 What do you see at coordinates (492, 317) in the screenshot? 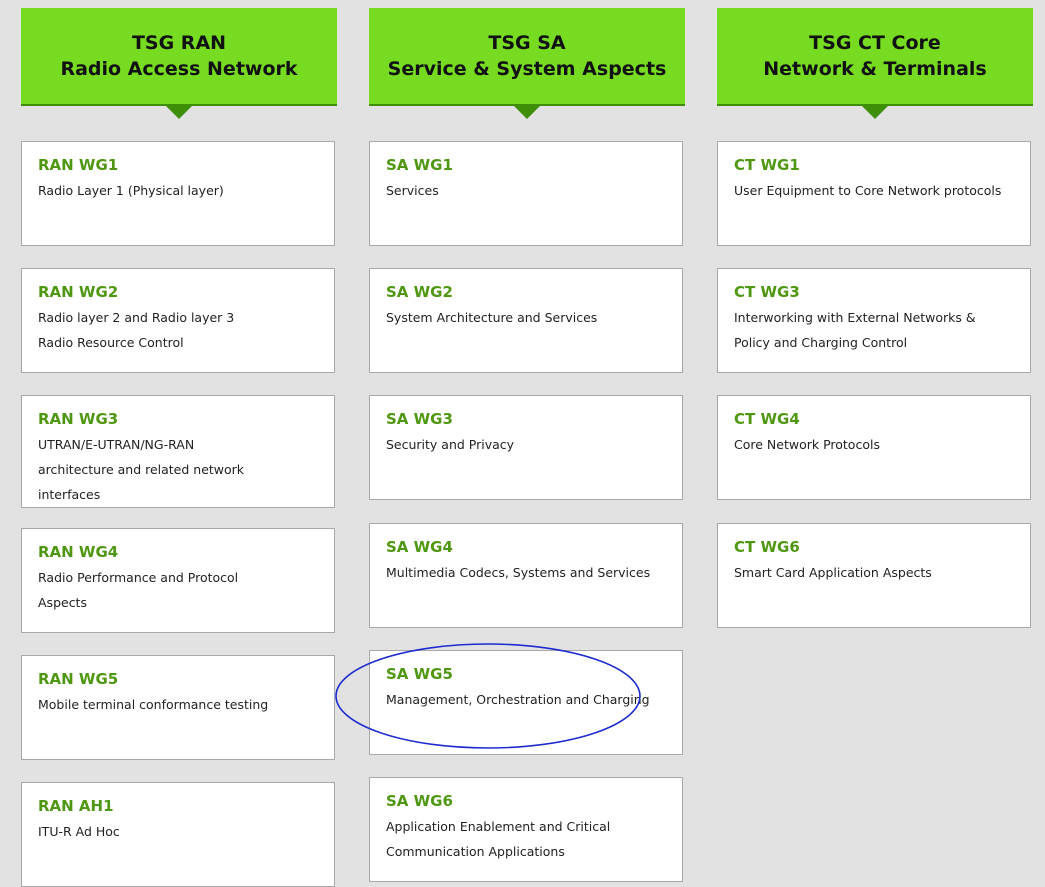
I see `card-description: System Architecture and Services` at bounding box center [492, 317].